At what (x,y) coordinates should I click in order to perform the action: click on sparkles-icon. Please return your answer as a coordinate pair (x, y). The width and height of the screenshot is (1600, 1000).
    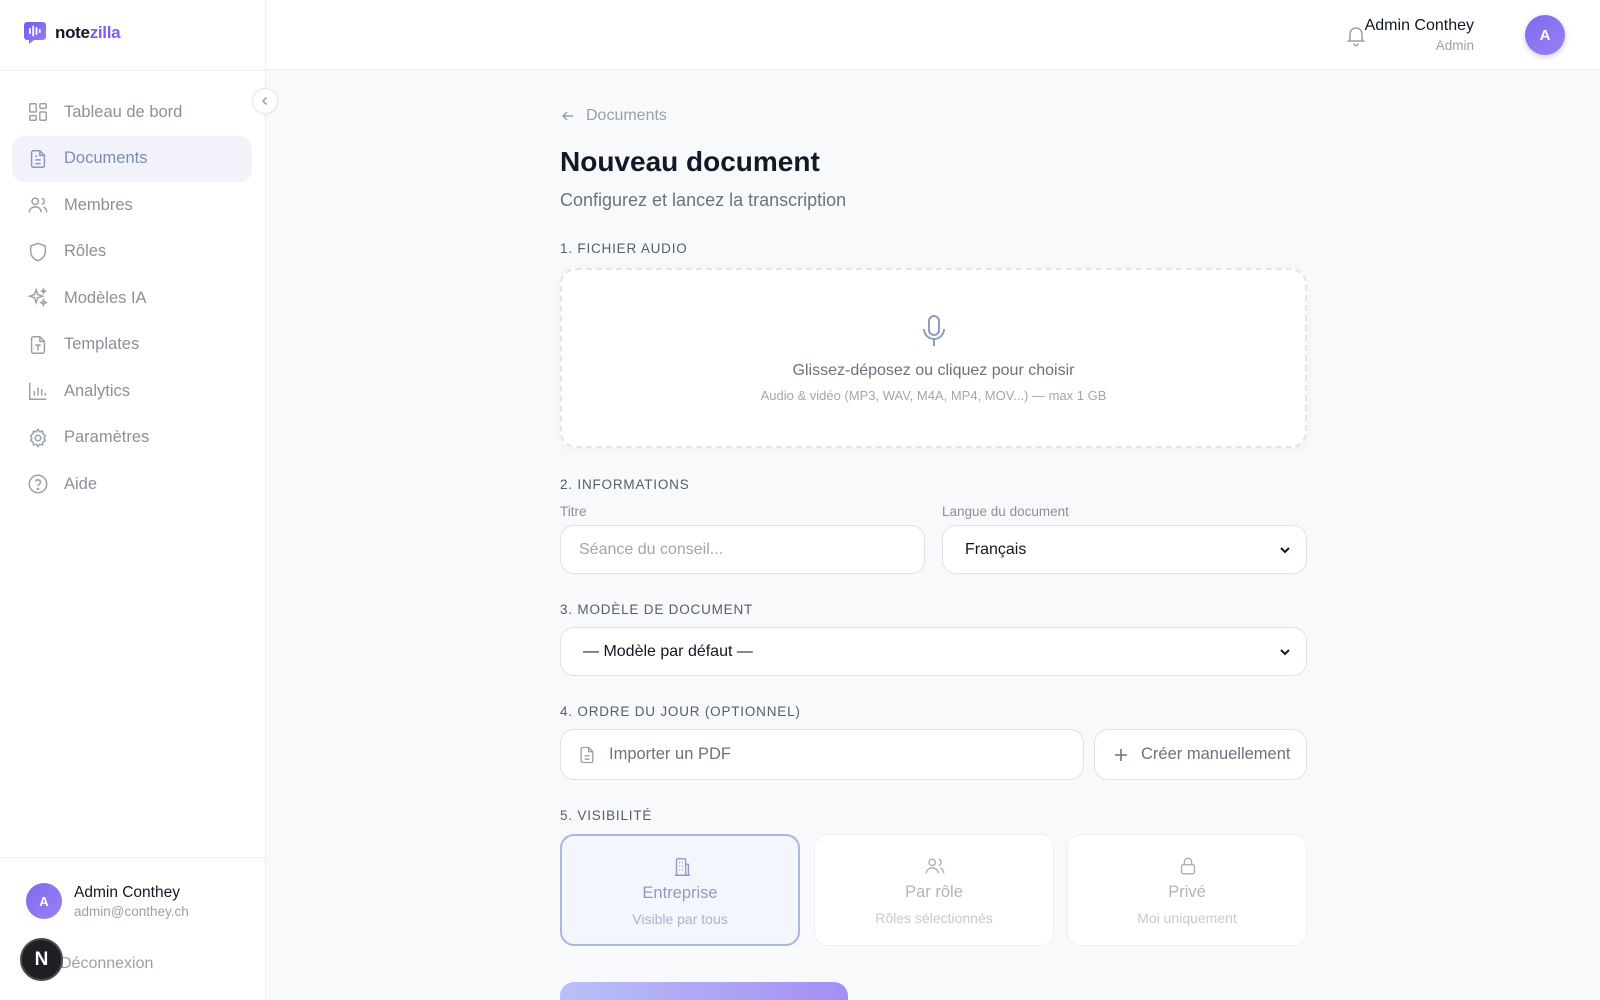
    Looking at the image, I should click on (38, 297).